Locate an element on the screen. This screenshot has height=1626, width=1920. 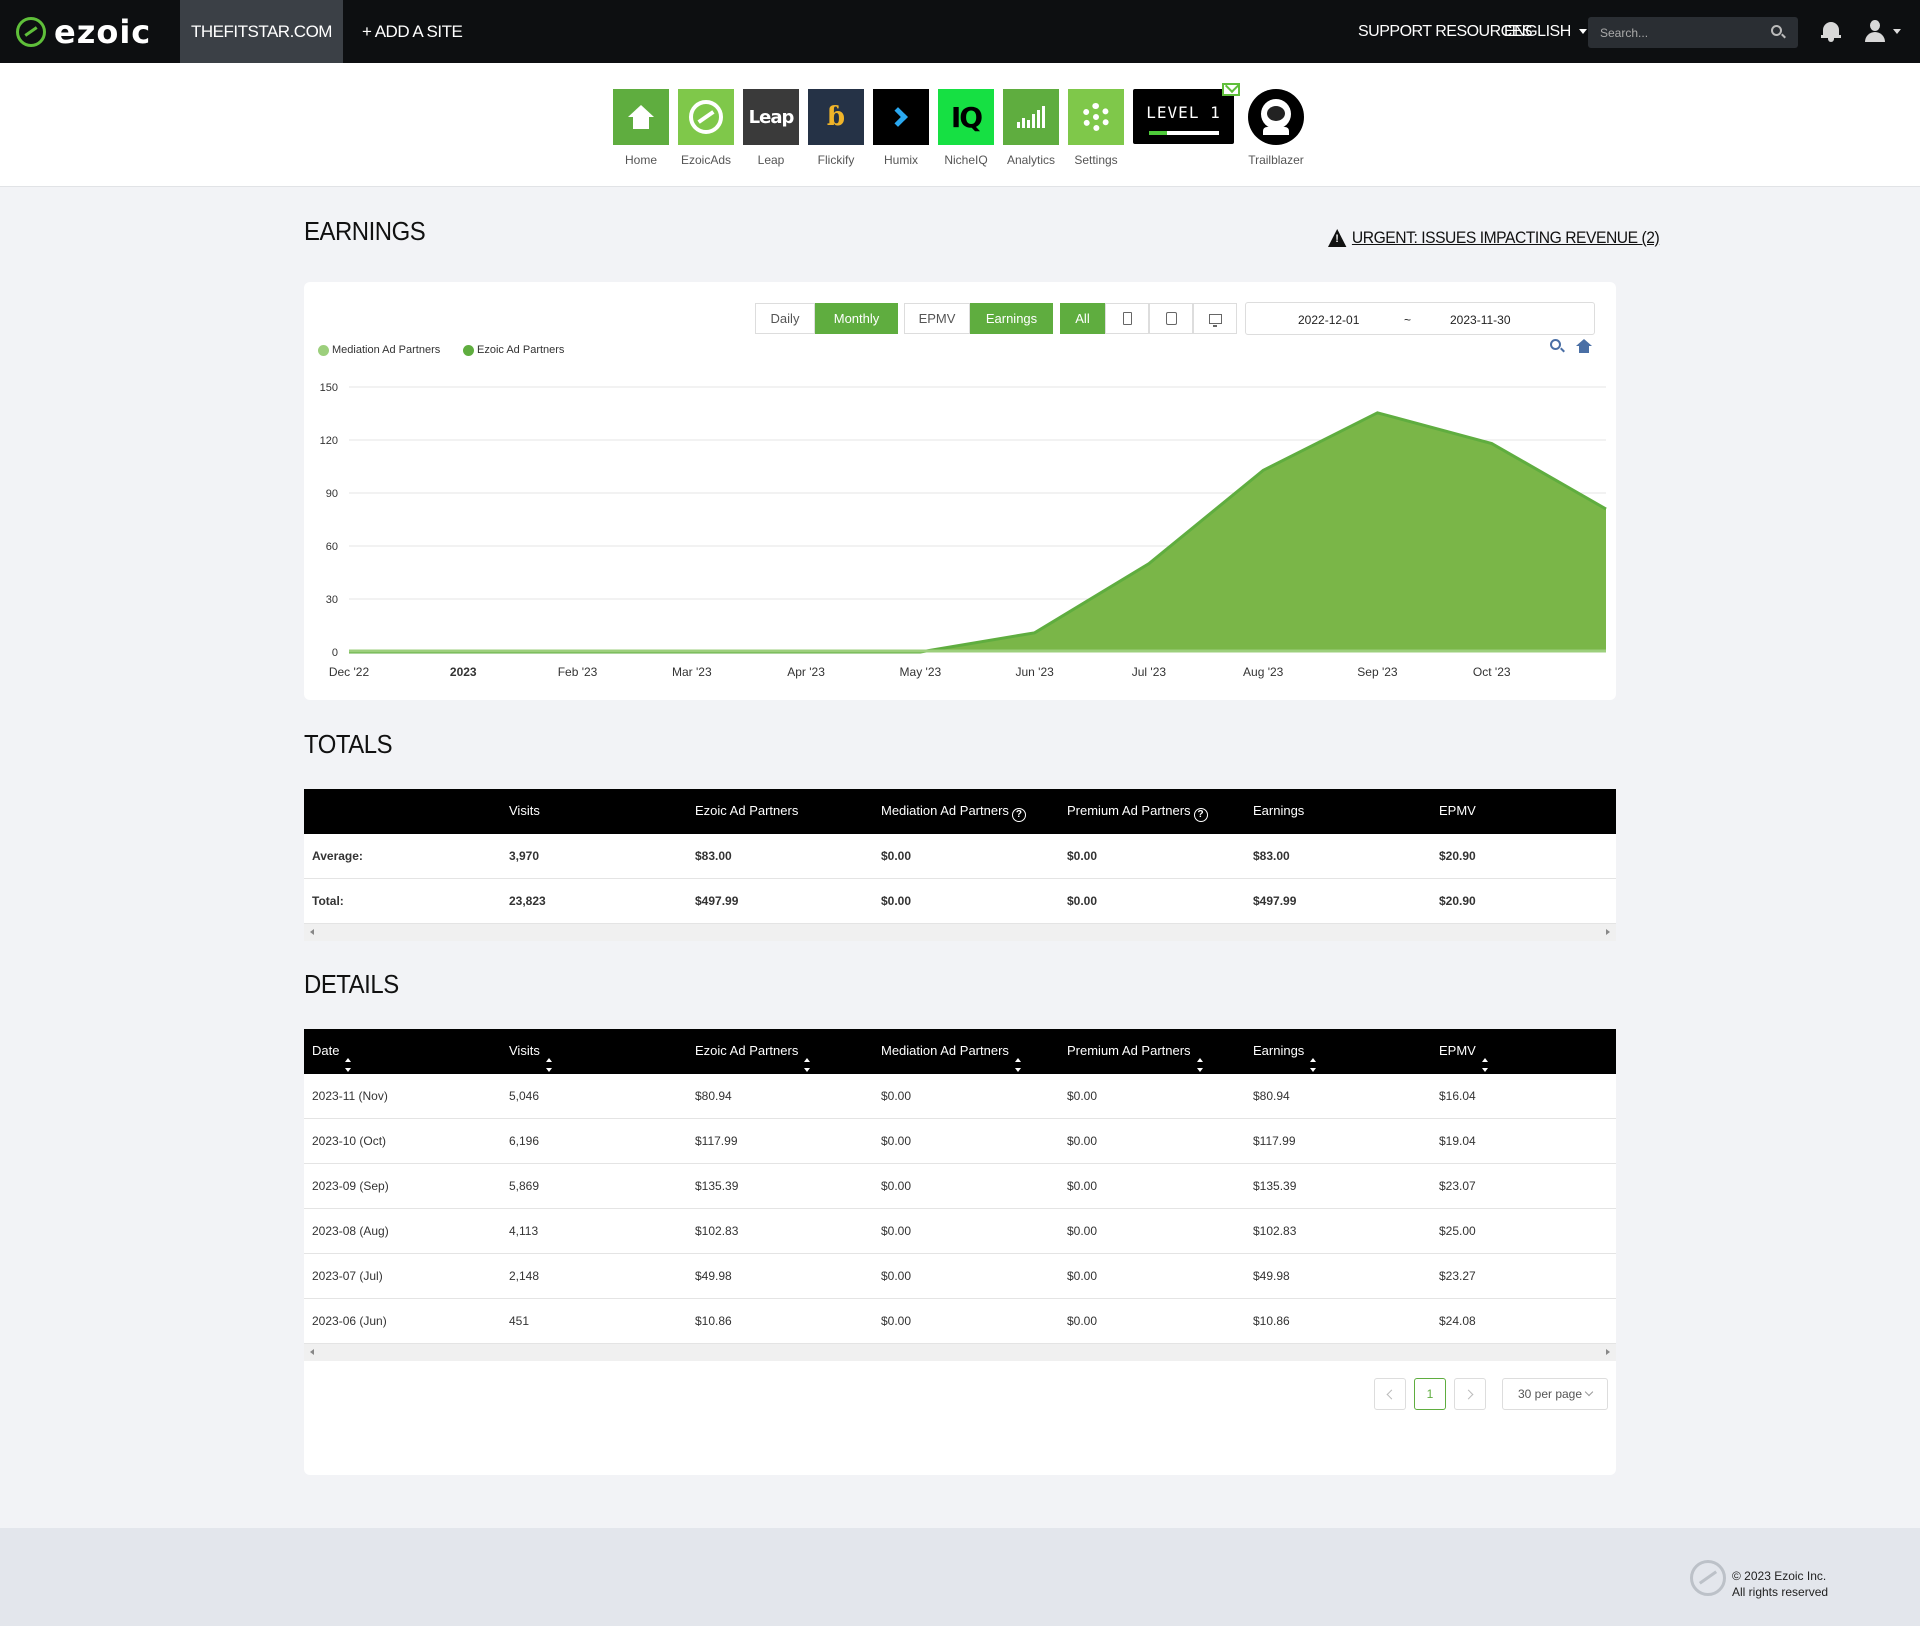
table-cell: $25.00 is located at coordinates (1457, 1231).